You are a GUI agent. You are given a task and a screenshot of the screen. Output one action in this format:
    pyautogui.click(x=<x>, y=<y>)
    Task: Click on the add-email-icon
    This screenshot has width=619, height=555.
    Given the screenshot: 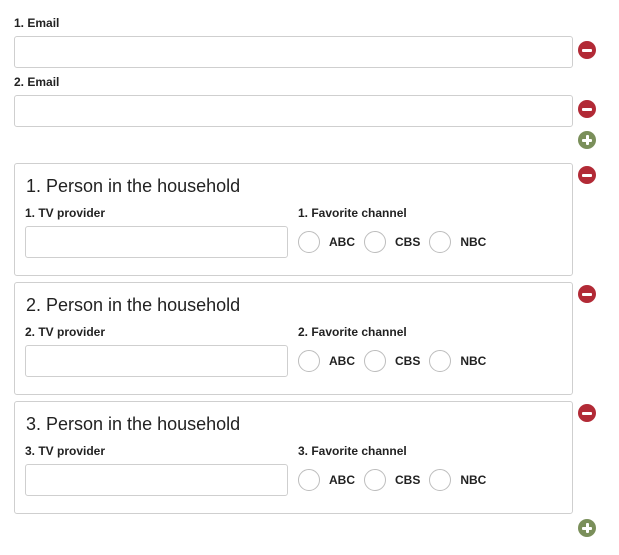 What is the action you would take?
    pyautogui.click(x=587, y=140)
    